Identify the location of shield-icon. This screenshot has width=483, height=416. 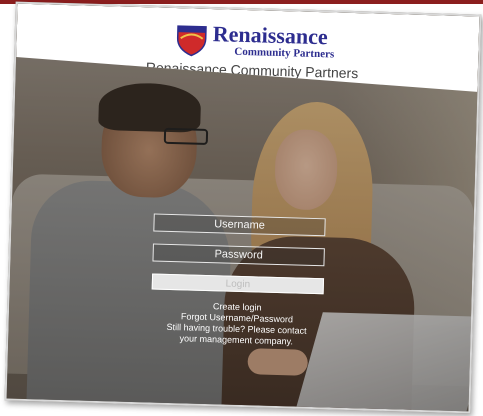
(191, 39).